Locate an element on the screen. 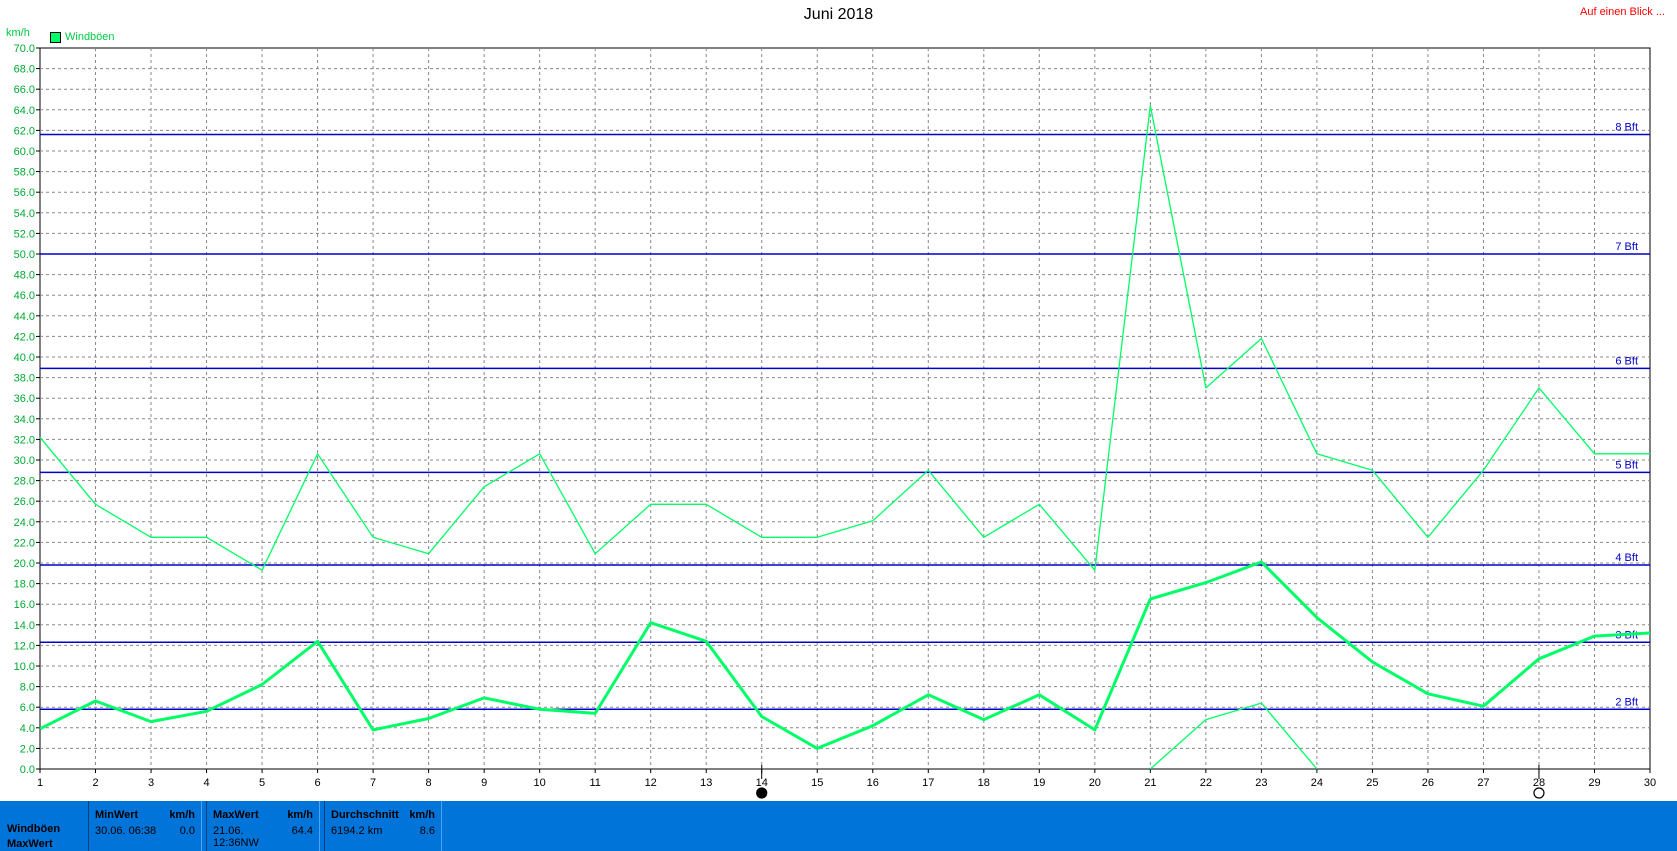 This screenshot has width=1677, height=851. min-unit: km/h is located at coordinates (182, 815).